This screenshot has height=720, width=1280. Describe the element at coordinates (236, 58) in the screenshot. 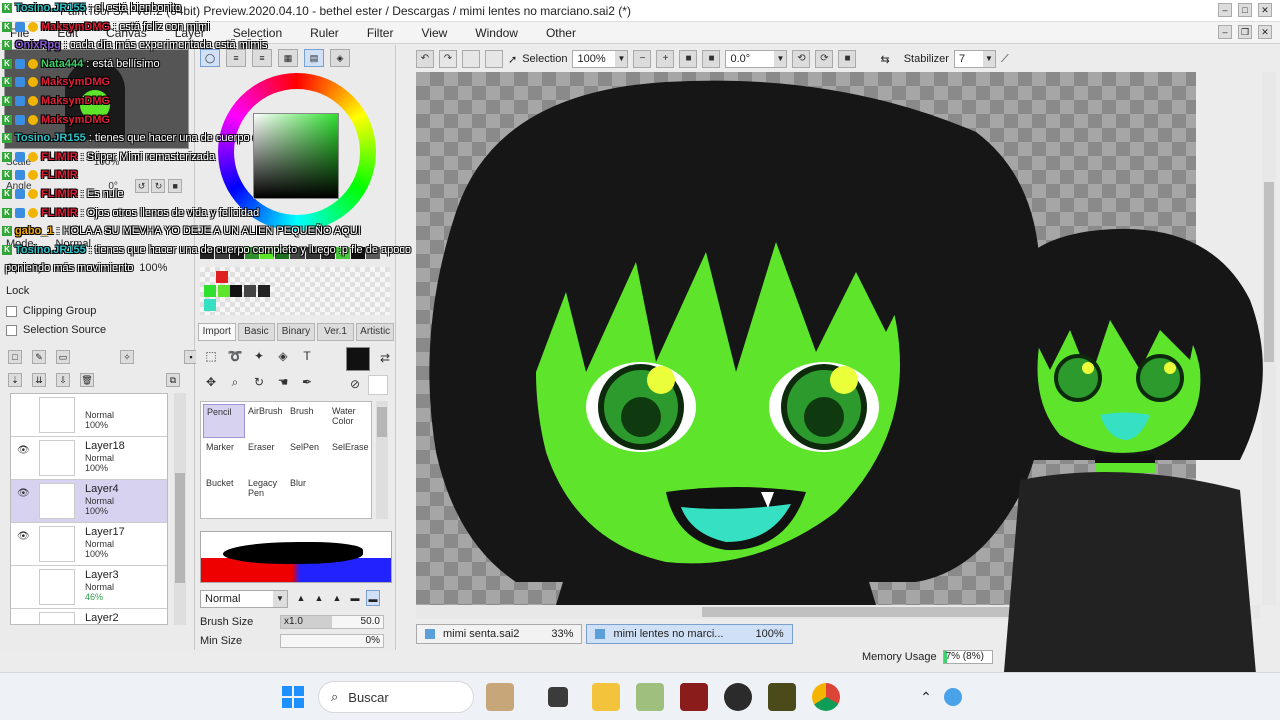

I see `rgb-slider-tab: ≡` at that location.